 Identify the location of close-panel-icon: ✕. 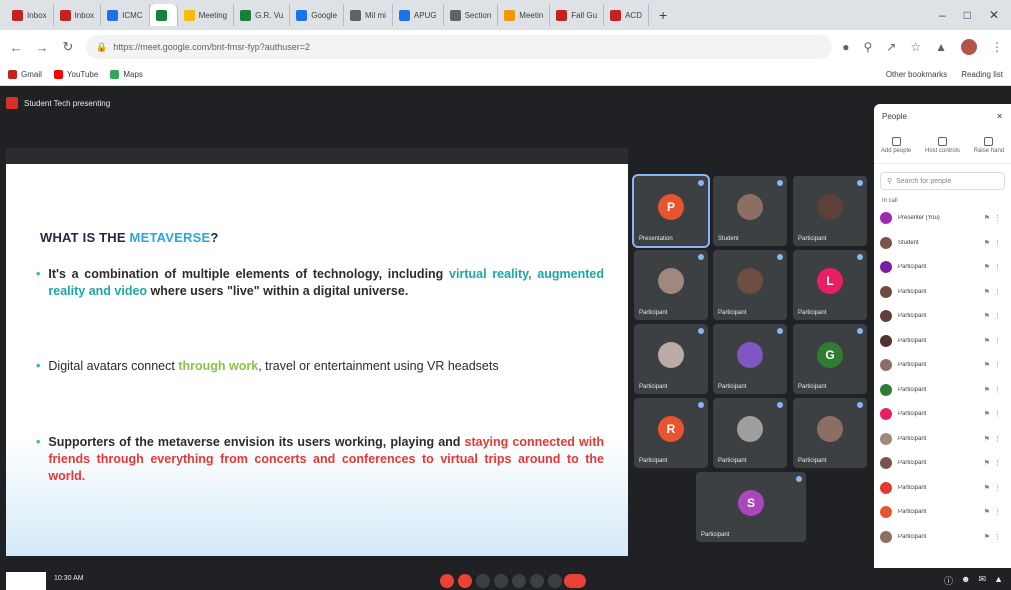
(999, 116).